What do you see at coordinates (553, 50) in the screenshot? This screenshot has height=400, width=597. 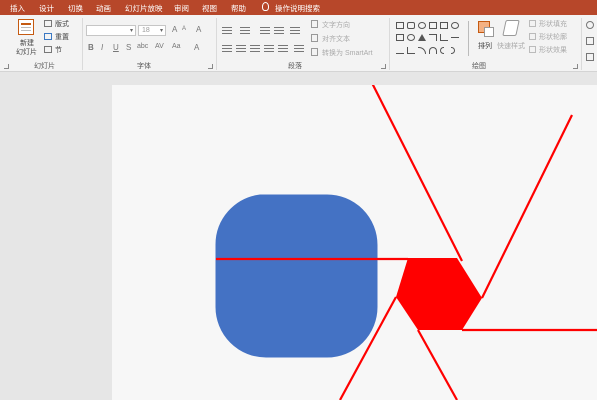 I see `shape-effects-button: 形状效果` at bounding box center [553, 50].